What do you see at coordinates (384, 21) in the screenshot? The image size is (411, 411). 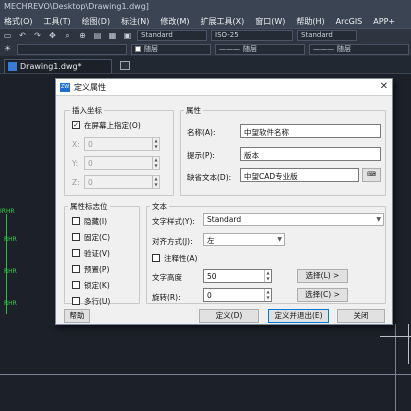 I see `menu-app: APP+` at bounding box center [384, 21].